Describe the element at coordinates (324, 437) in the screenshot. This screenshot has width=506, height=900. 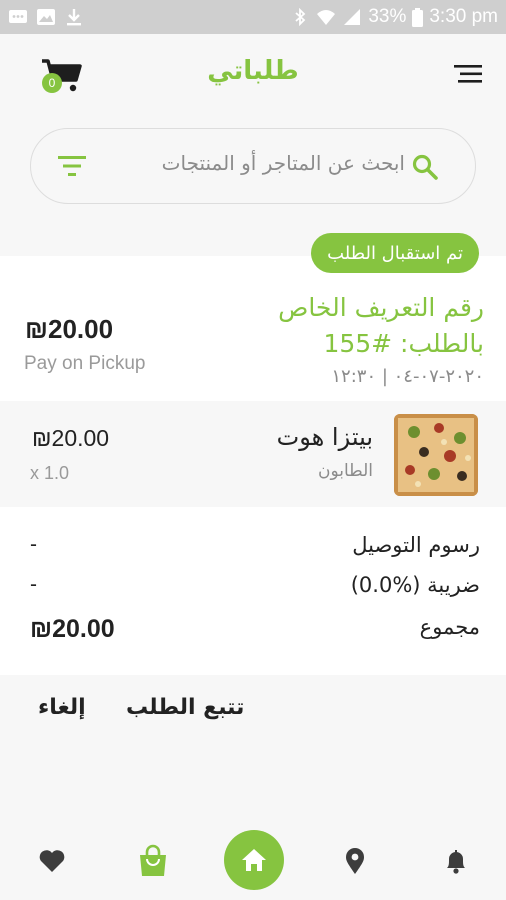
I see `item-name: بيتزا هوت` at that location.